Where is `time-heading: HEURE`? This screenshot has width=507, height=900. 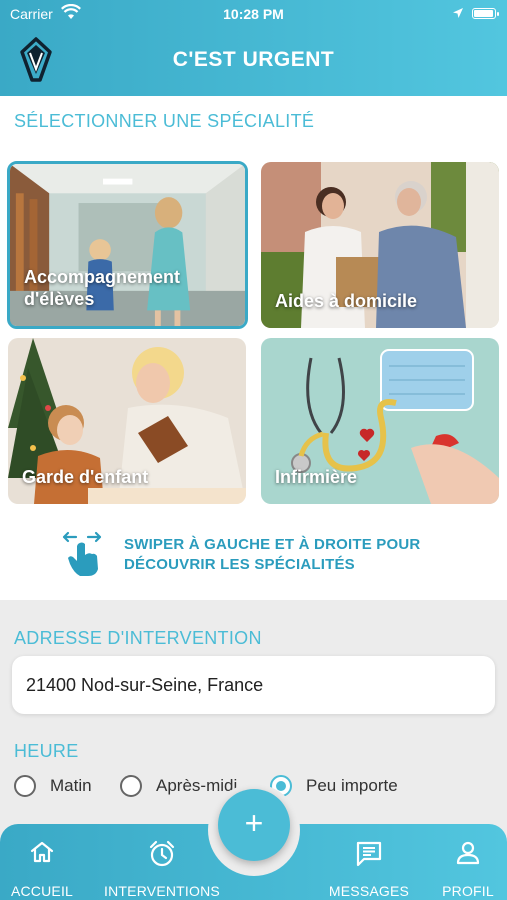 time-heading: HEURE is located at coordinates (46, 751).